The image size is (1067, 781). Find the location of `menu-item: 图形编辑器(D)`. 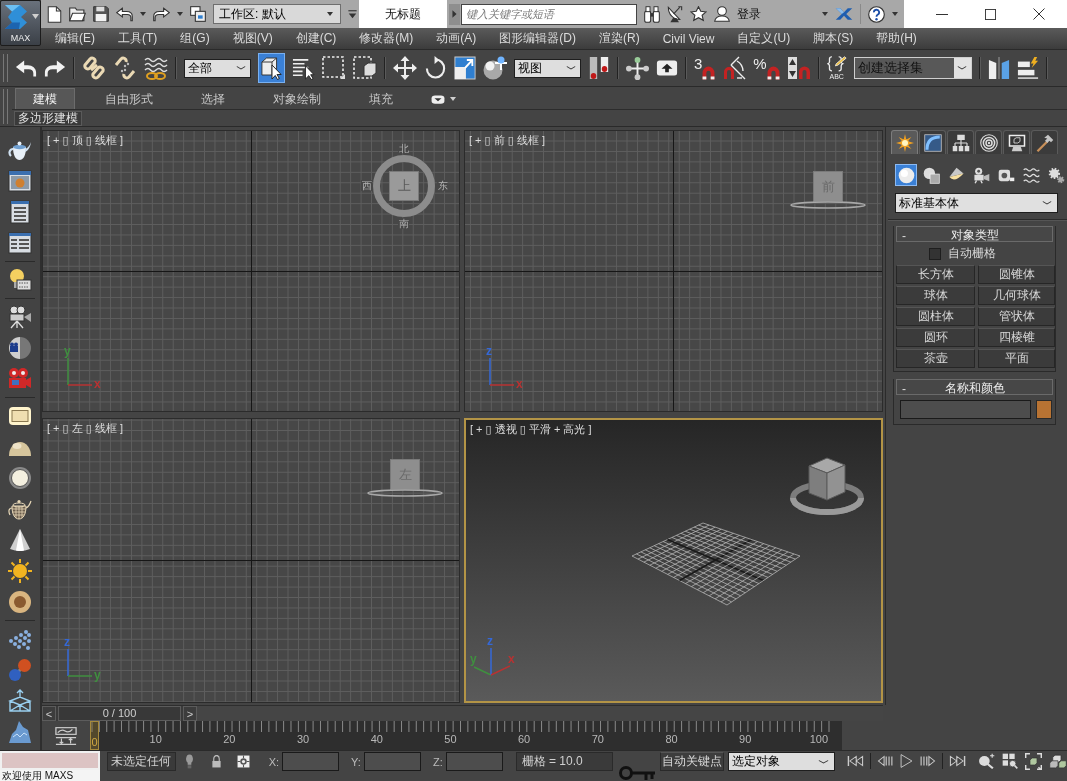

menu-item: 图形编辑器(D) is located at coordinates (537, 38).